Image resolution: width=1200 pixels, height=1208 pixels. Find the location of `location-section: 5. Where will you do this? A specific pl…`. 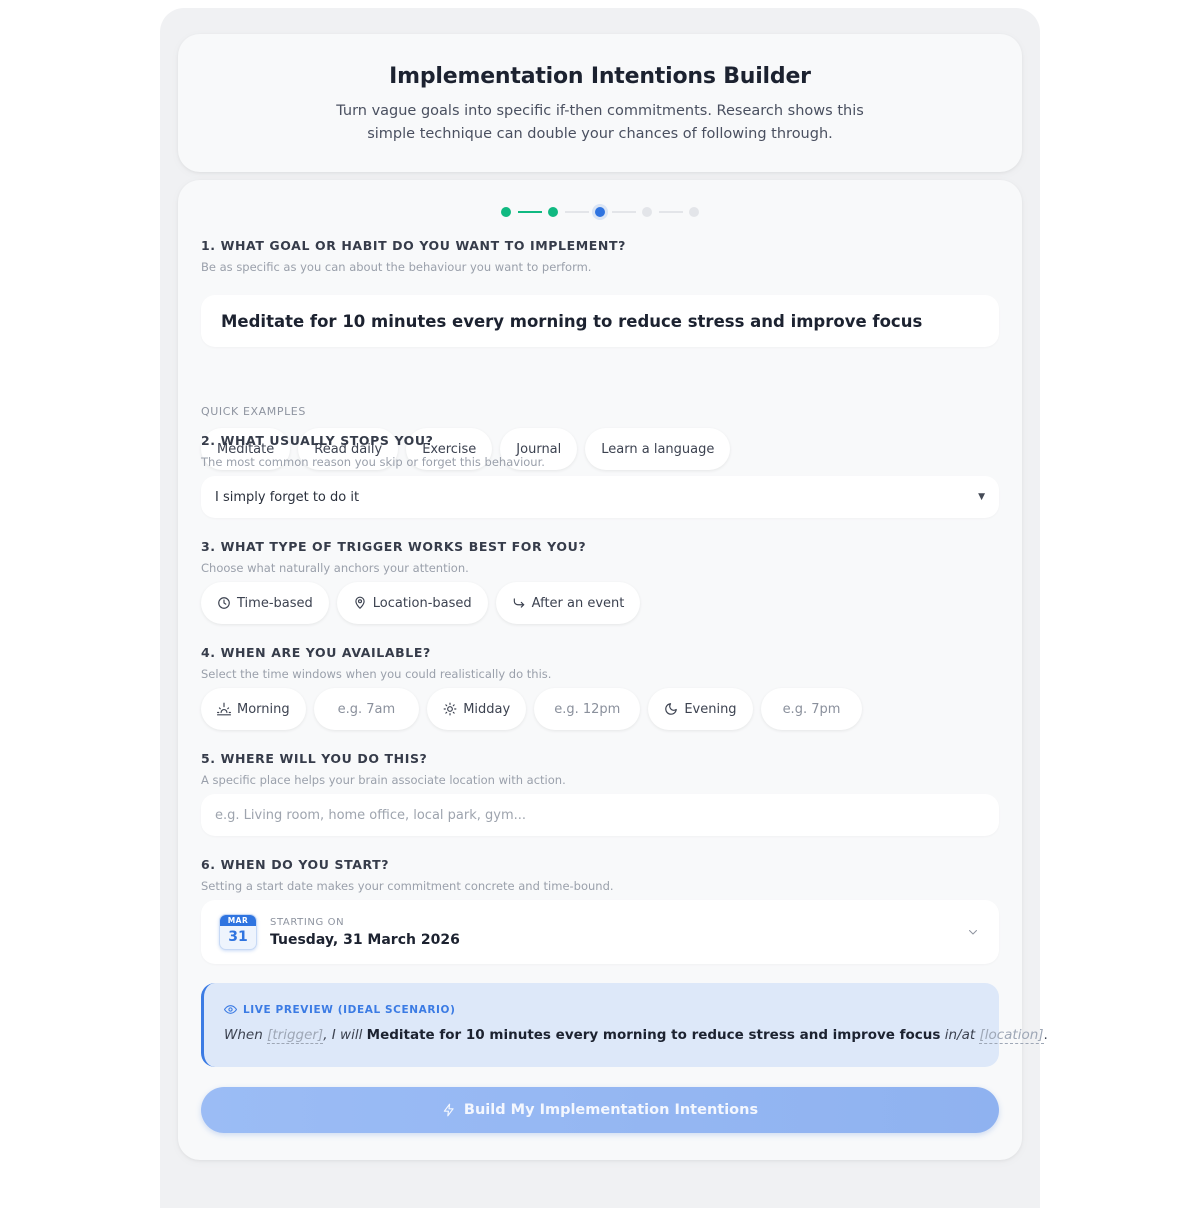

location-section: 5. Where will you do this? A specific pl… is located at coordinates (600, 793).